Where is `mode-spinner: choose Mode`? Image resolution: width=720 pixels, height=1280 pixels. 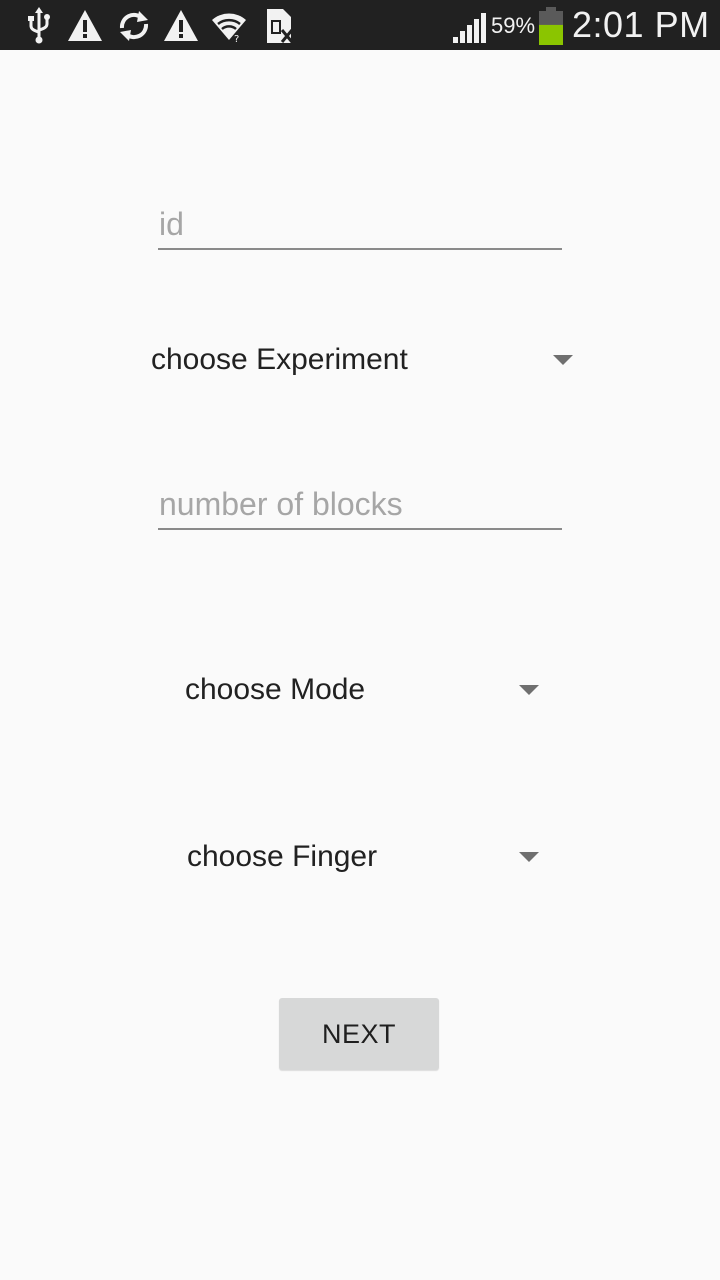
mode-spinner: choose Mode is located at coordinates (362, 690).